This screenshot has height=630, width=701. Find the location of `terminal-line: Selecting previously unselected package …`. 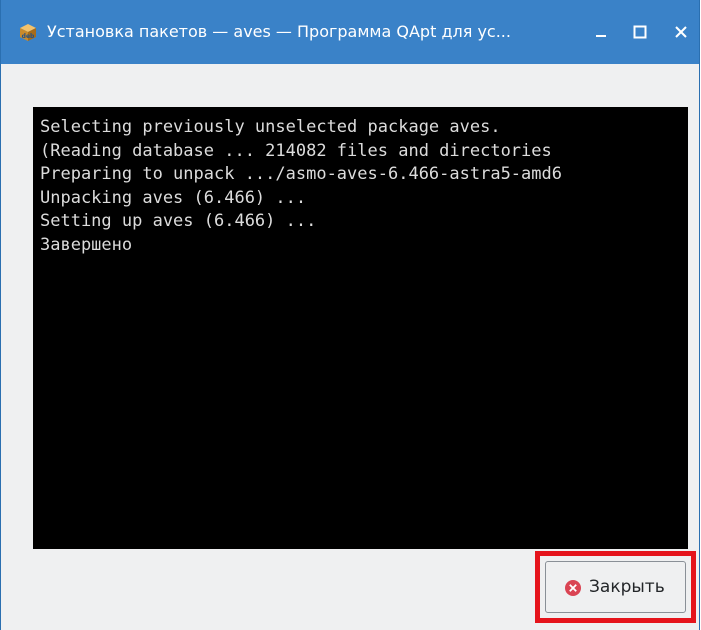

terminal-line: Selecting previously unselected package … is located at coordinates (270, 127).